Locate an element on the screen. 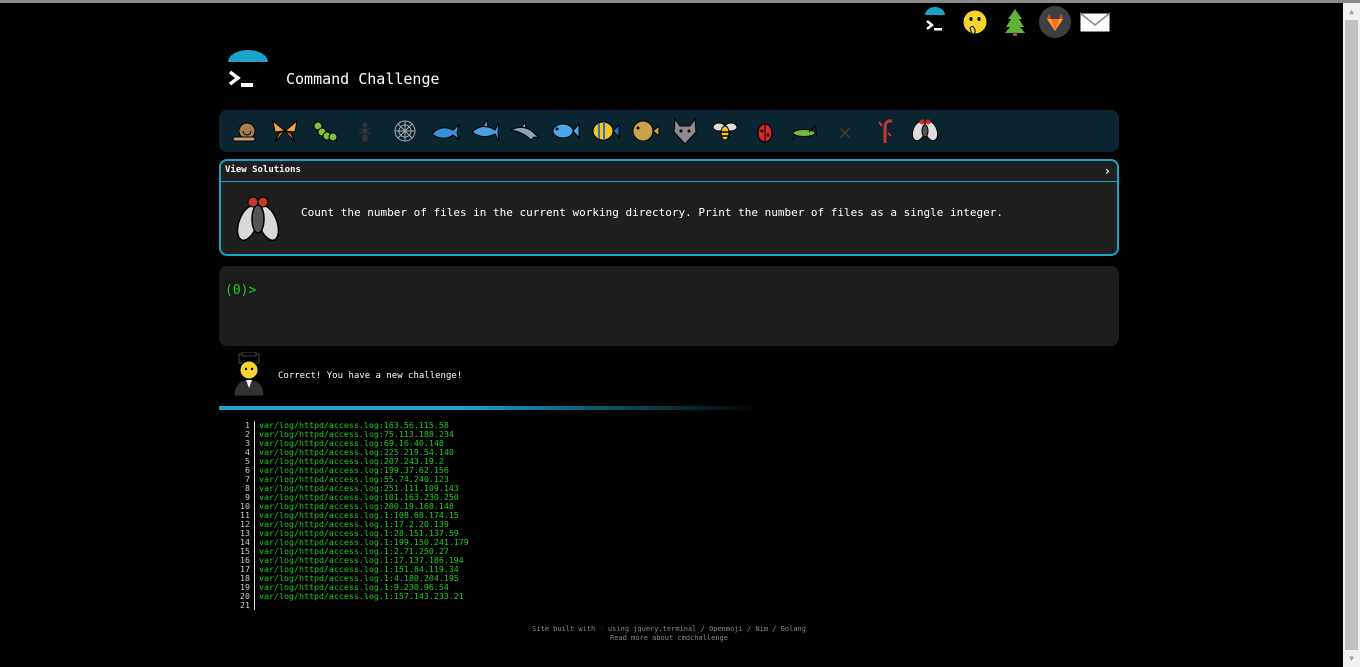  butterfly-icon is located at coordinates (285, 131).